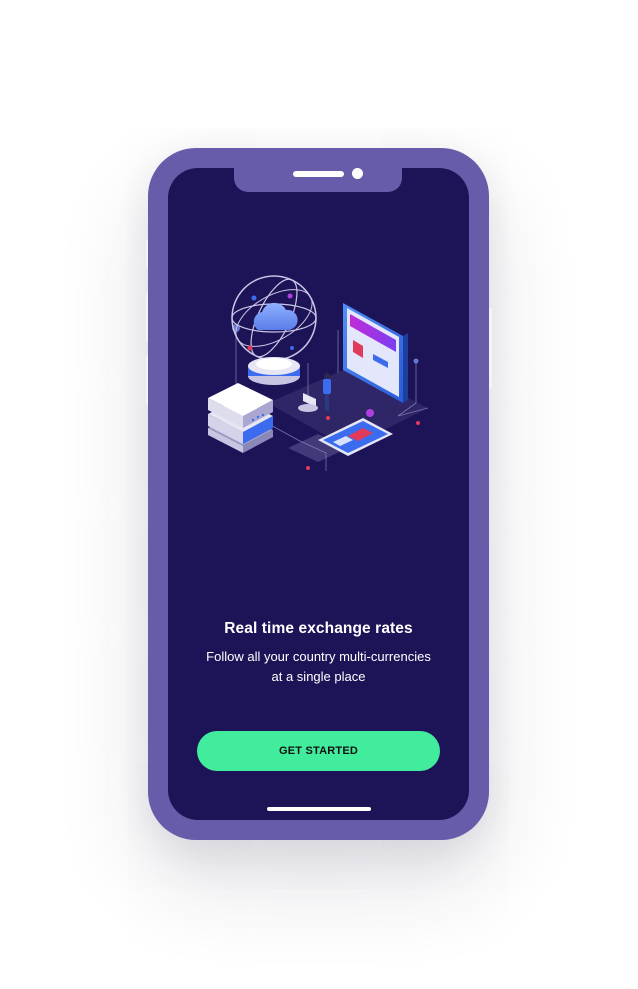 The image size is (638, 989). Describe the element at coordinates (274, 318) in the screenshot. I see `cloud-globe` at that location.